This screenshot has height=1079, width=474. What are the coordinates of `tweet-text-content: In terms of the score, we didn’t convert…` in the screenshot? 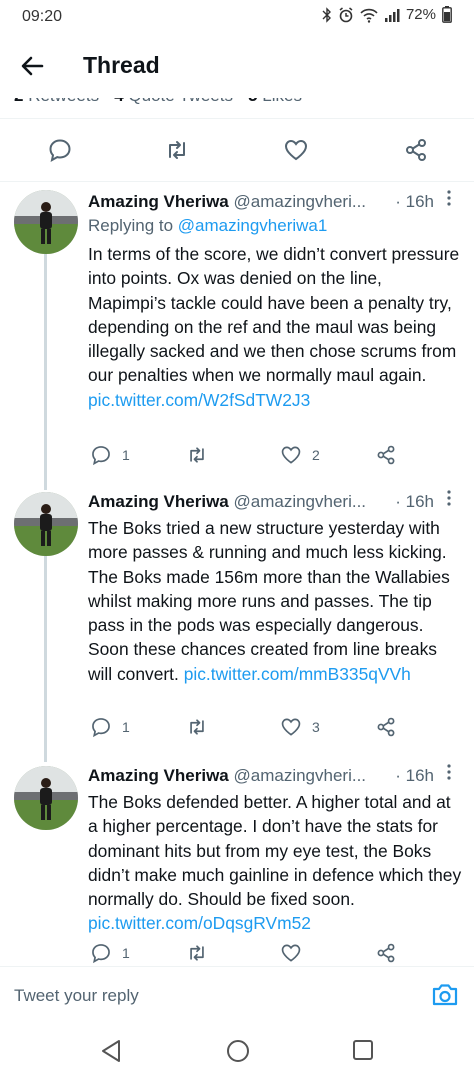 It's located at (274, 315).